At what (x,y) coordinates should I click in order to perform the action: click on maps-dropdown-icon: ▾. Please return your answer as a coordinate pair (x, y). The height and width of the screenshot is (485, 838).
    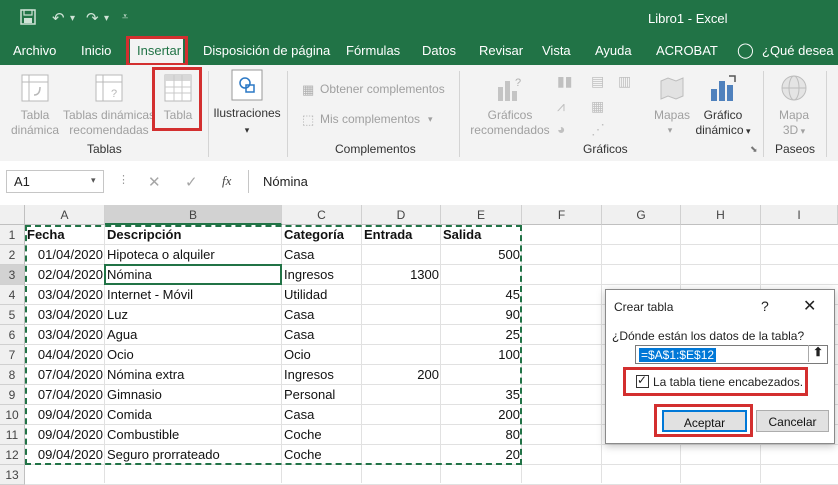
    Looking at the image, I should click on (670, 130).